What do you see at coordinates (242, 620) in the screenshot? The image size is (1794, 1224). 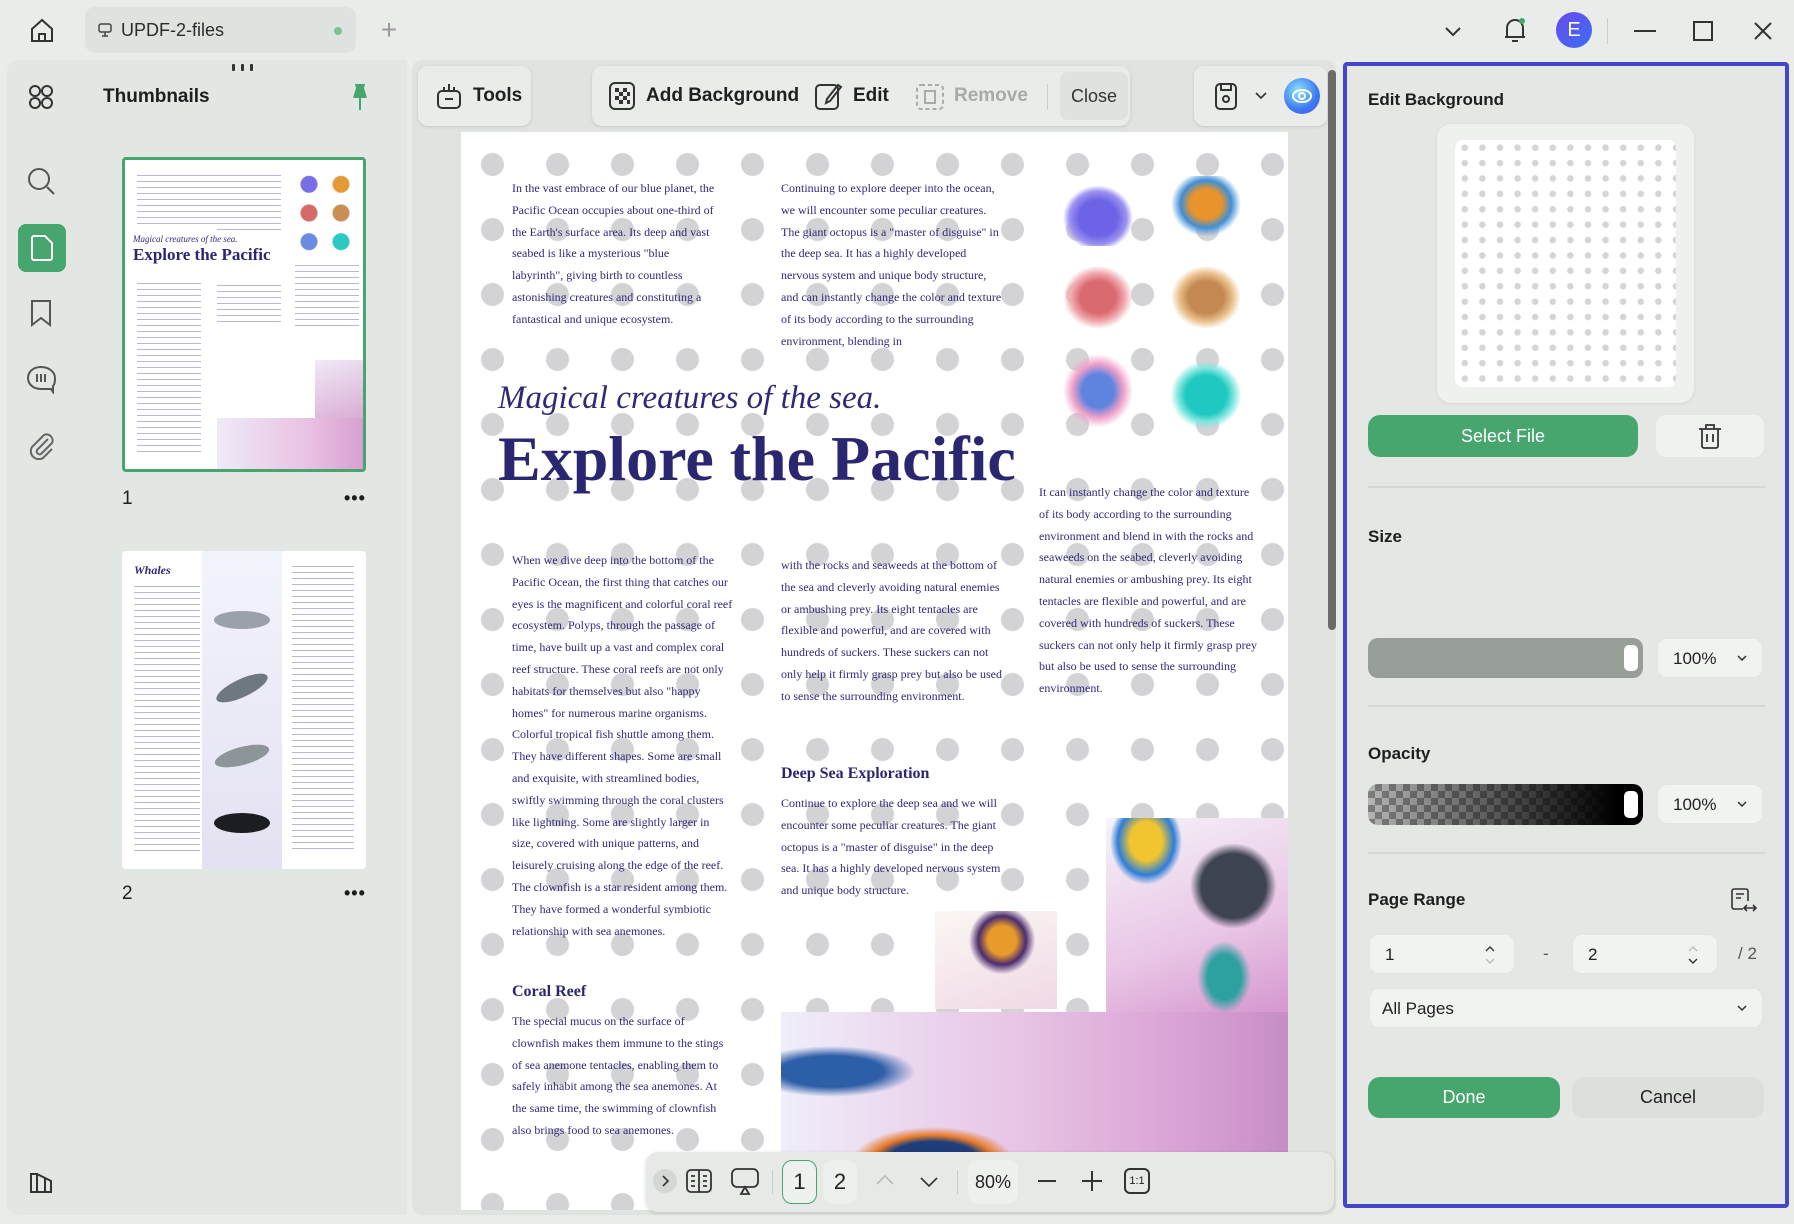 I see `whale-image` at bounding box center [242, 620].